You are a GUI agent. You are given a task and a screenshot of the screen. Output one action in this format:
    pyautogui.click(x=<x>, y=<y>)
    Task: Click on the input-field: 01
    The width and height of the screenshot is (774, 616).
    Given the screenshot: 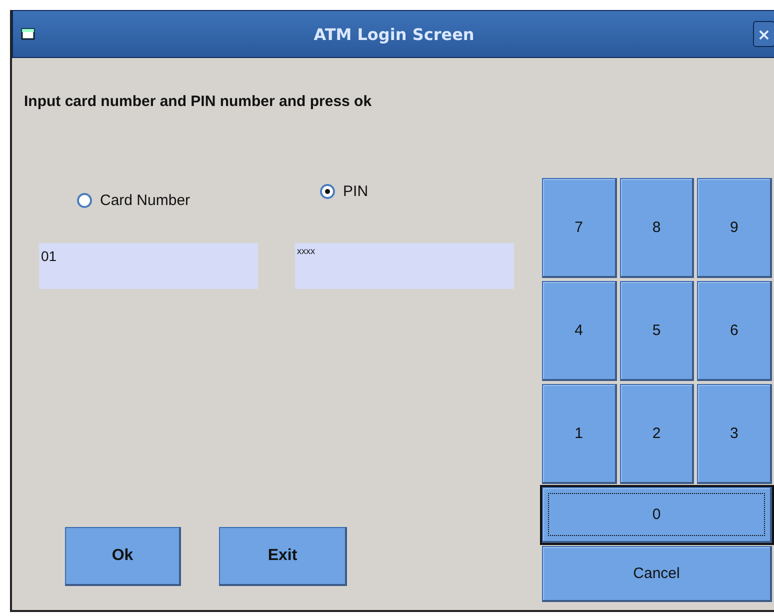 What is the action you would take?
    pyautogui.click(x=148, y=266)
    